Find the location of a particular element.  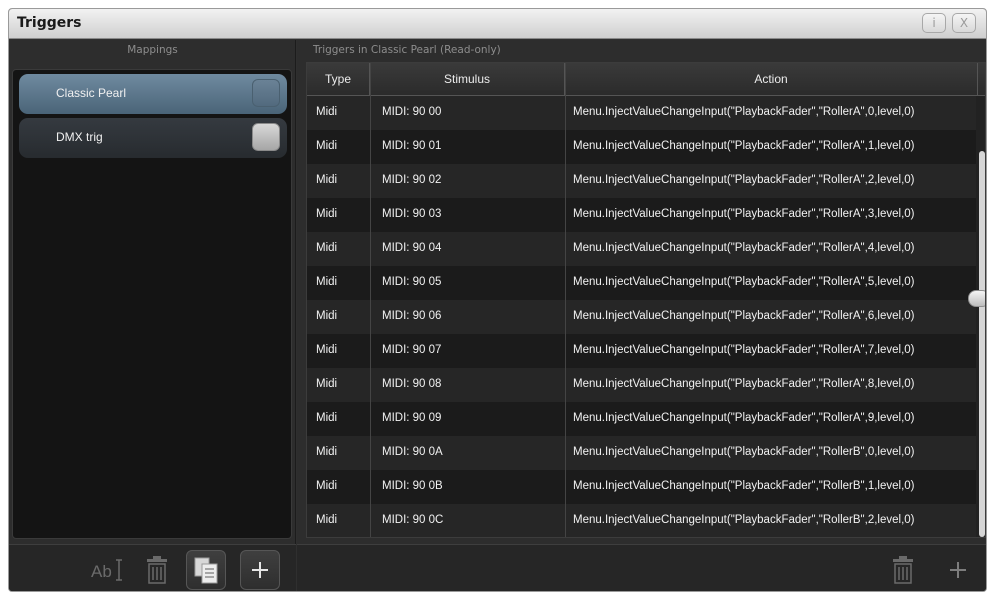

mappings-toolbar: Ab is located at coordinates (152, 567).